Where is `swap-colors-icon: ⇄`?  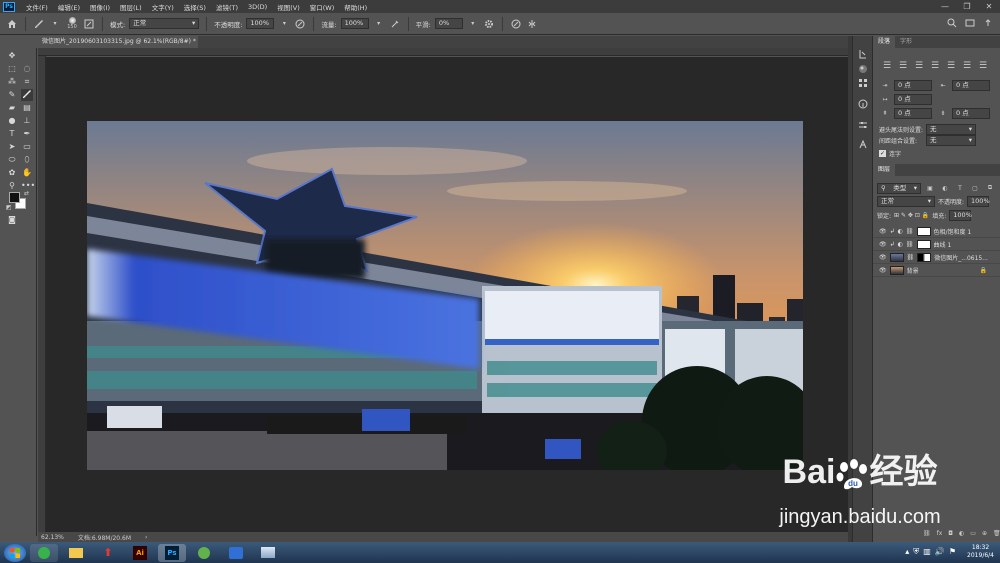 swap-colors-icon: ⇄ is located at coordinates (26, 193).